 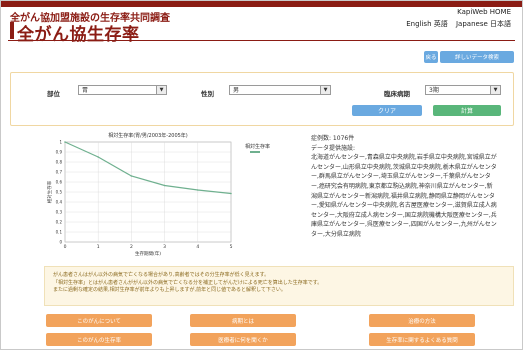 What do you see at coordinates (258, 147) in the screenshot?
I see `legend-label: 相対生存率` at bounding box center [258, 147].